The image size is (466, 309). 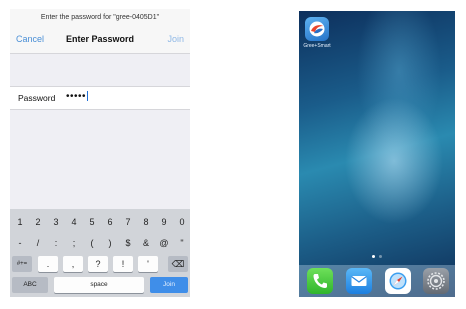 What do you see at coordinates (110, 243) in the screenshot?
I see `key: )` at bounding box center [110, 243].